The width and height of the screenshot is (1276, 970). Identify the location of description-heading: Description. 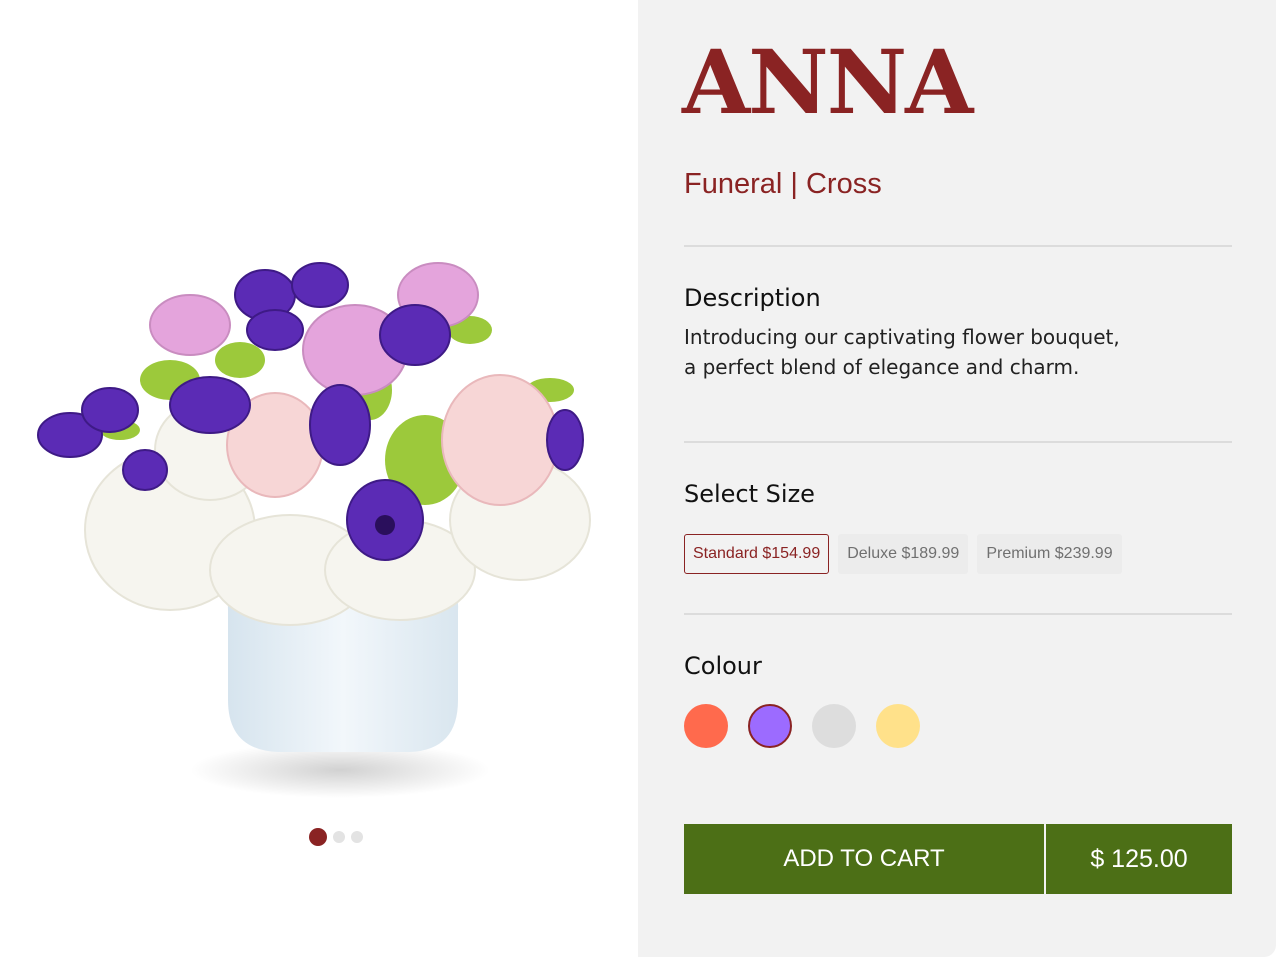
(752, 298).